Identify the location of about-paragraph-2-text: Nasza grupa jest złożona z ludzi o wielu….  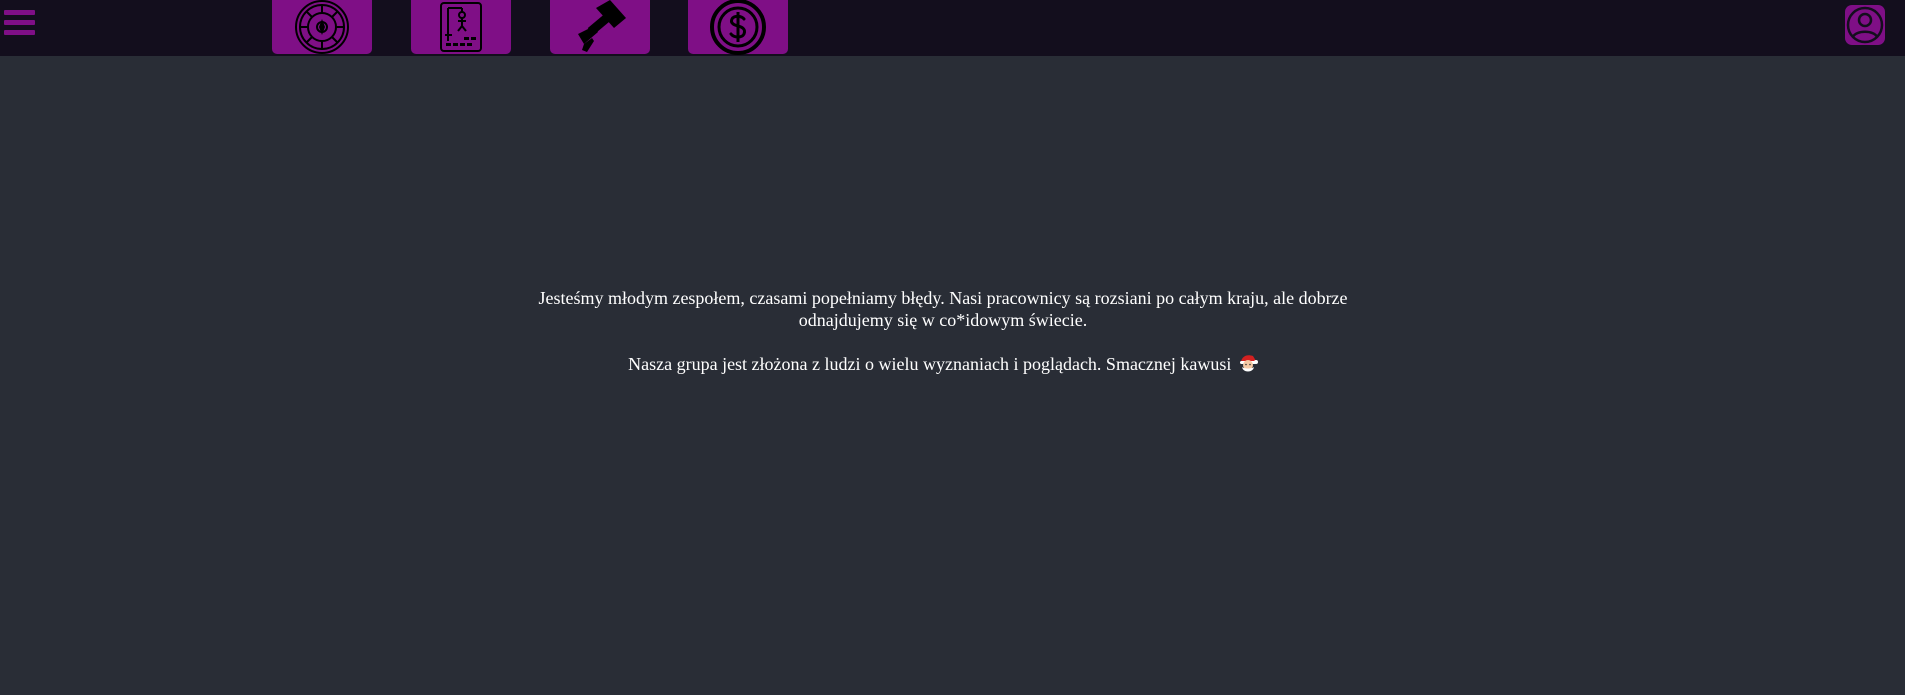
(930, 364).